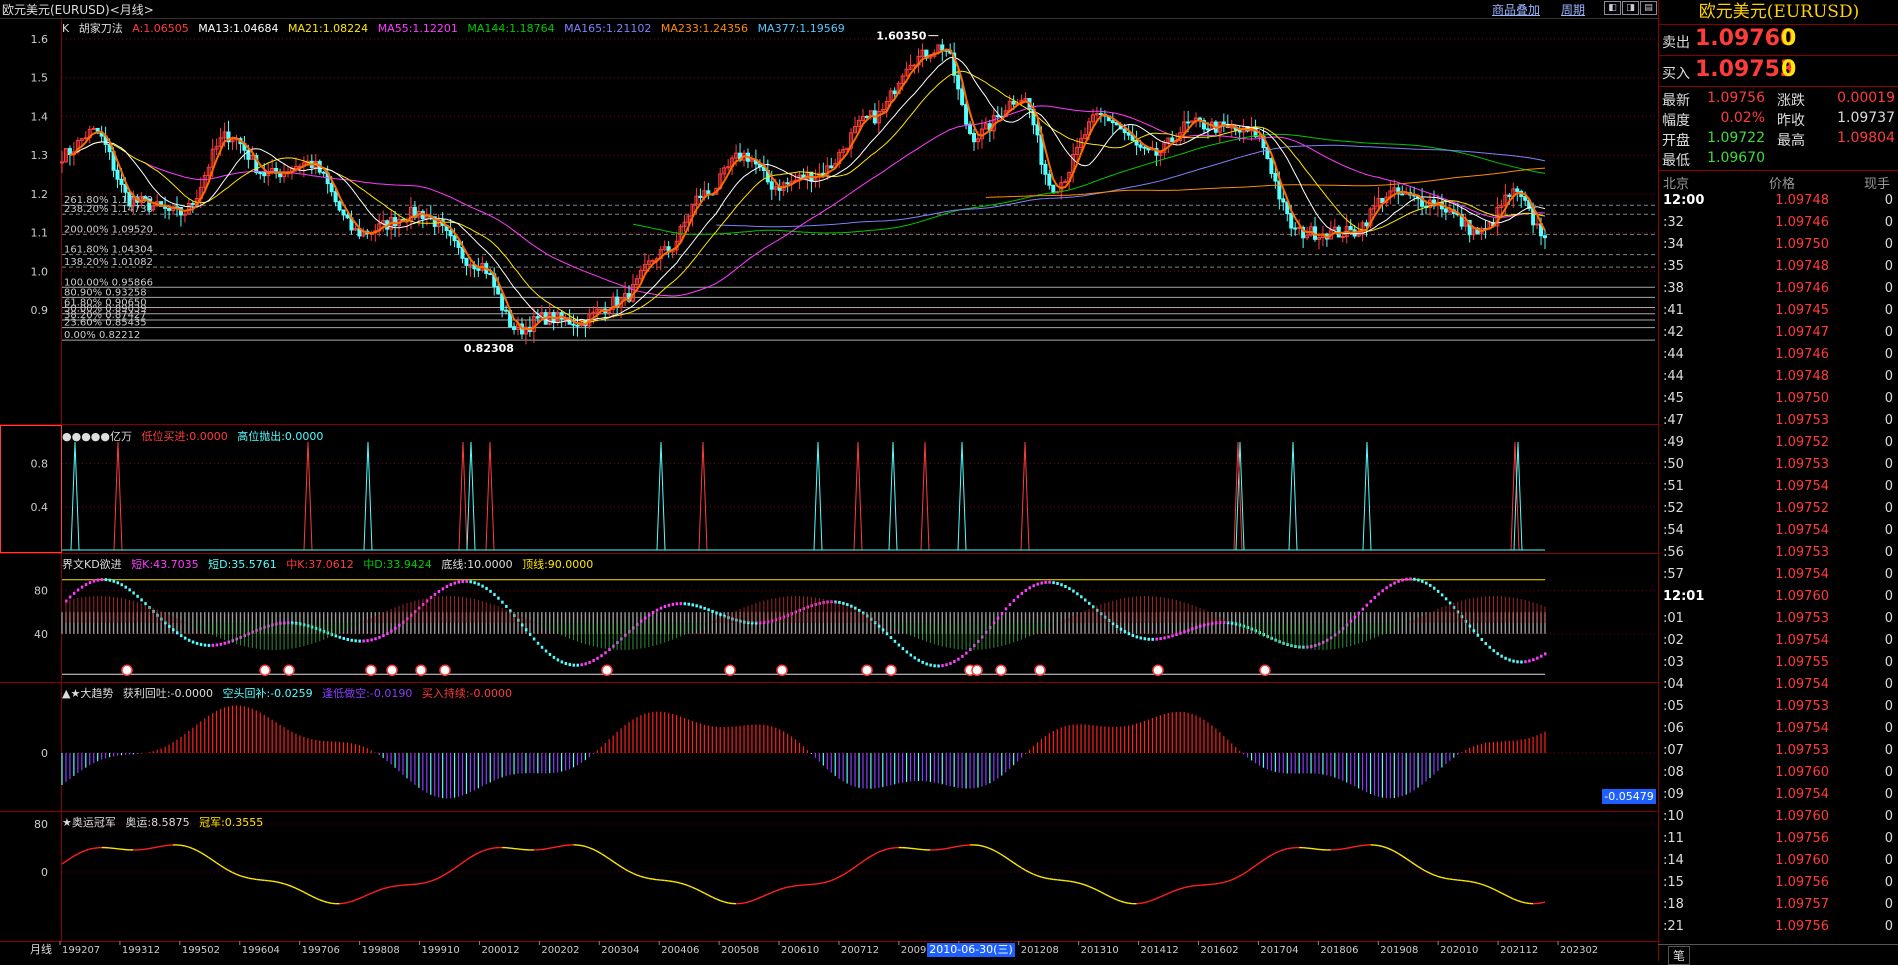 The width and height of the screenshot is (1898, 965). What do you see at coordinates (1673, 816) in the screenshot?
I see `tick-time: :10` at bounding box center [1673, 816].